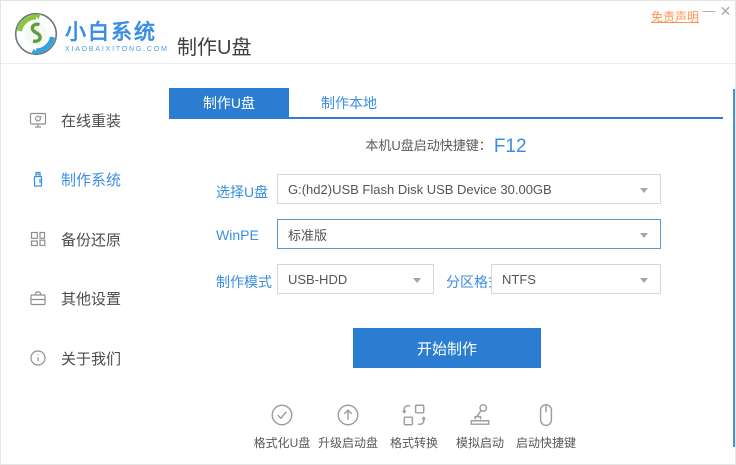 The width and height of the screenshot is (736, 465). Describe the element at coordinates (117, 49) in the screenshot. I see `app-domain: XIAOBAIXITONG.COM` at that location.